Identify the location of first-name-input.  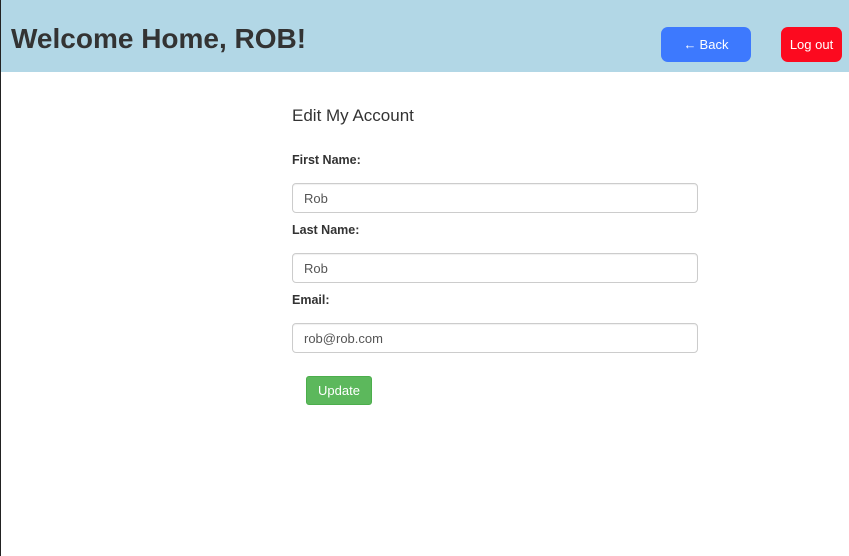
(495, 198).